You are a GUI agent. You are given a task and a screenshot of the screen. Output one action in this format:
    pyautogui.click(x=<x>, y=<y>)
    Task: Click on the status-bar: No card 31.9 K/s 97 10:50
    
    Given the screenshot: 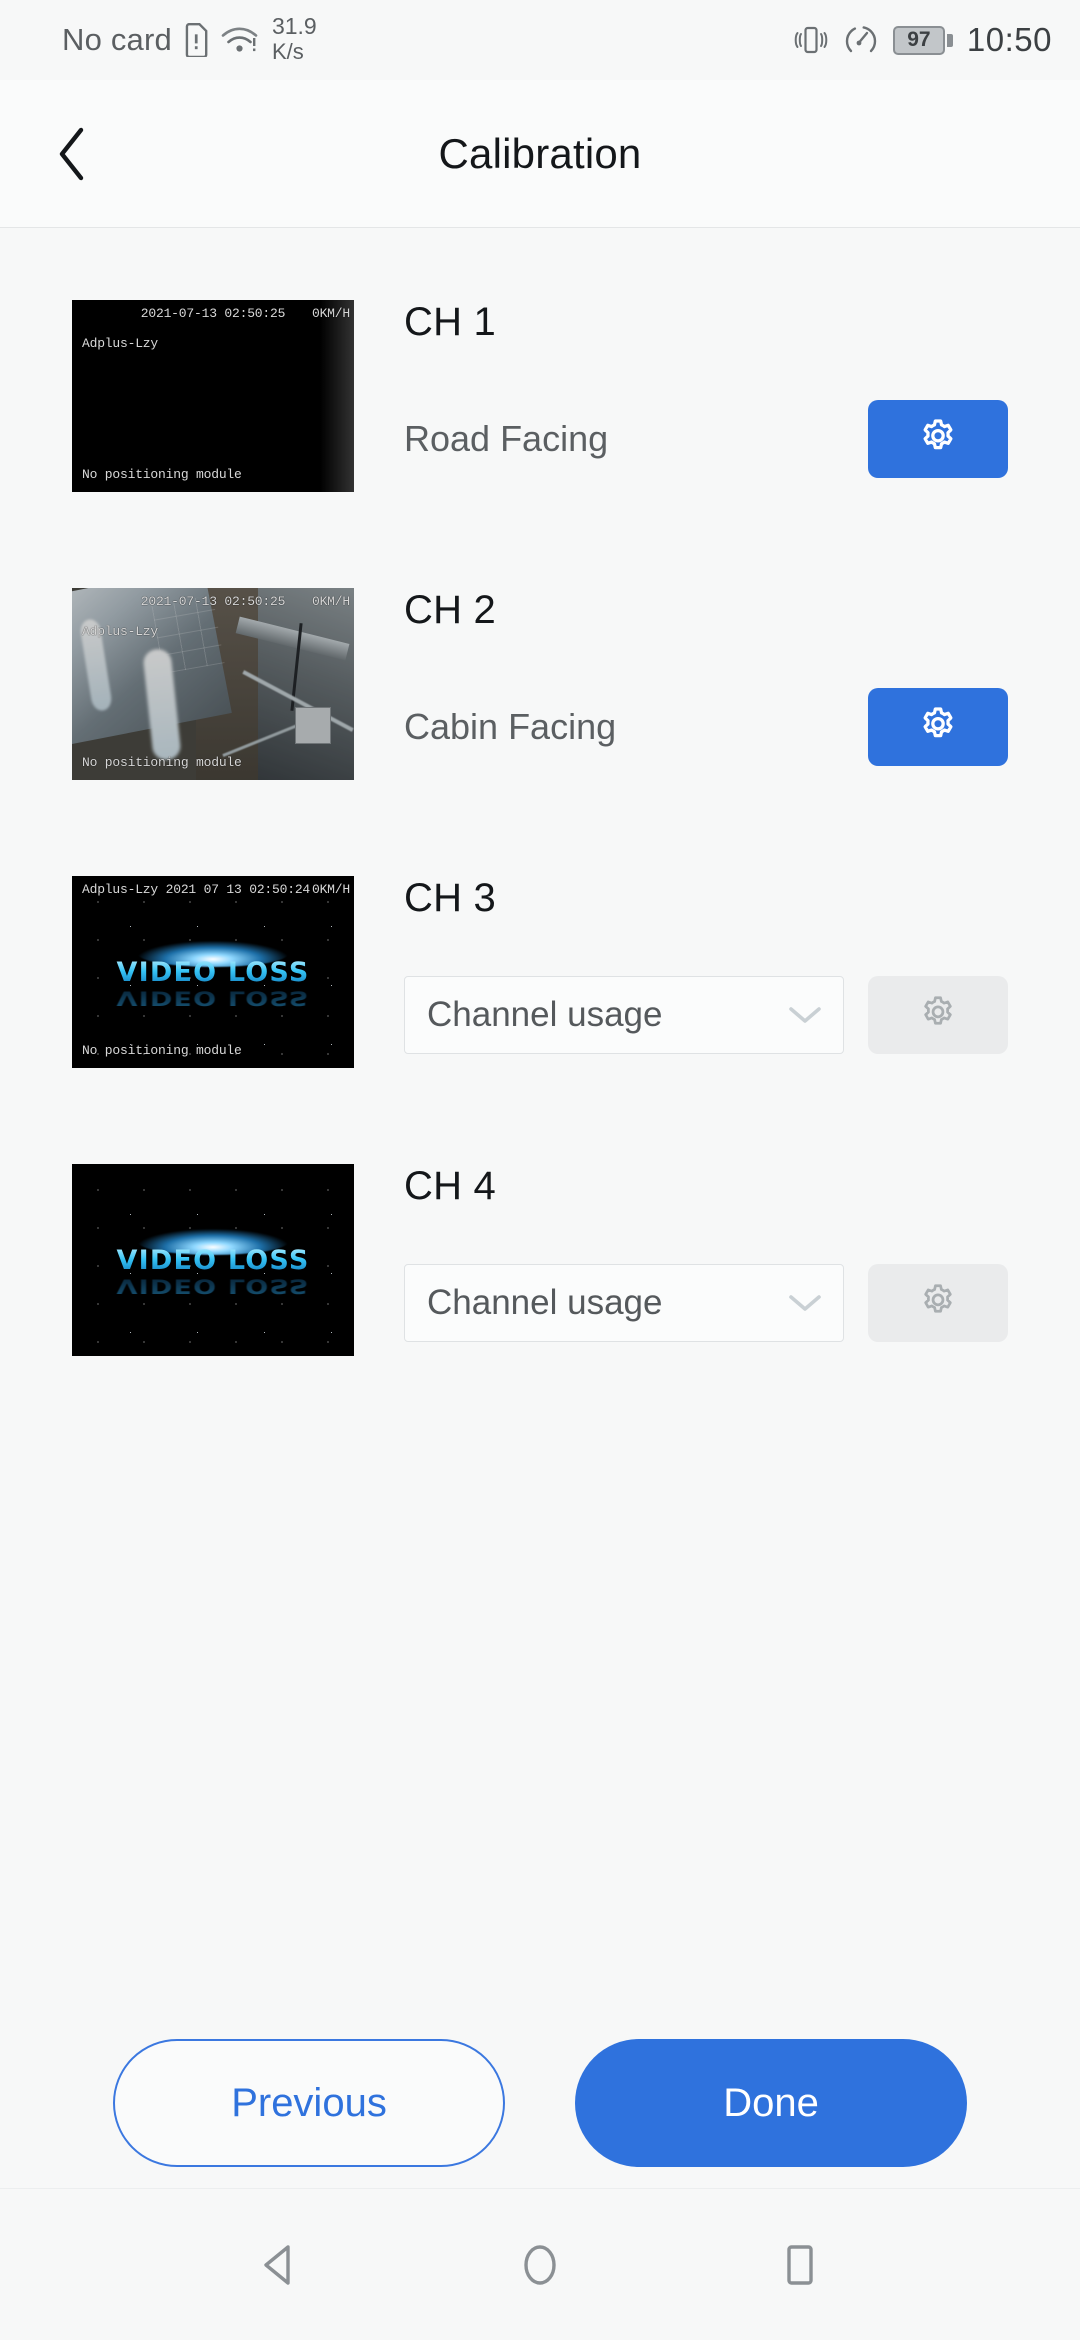 What is the action you would take?
    pyautogui.click(x=540, y=40)
    